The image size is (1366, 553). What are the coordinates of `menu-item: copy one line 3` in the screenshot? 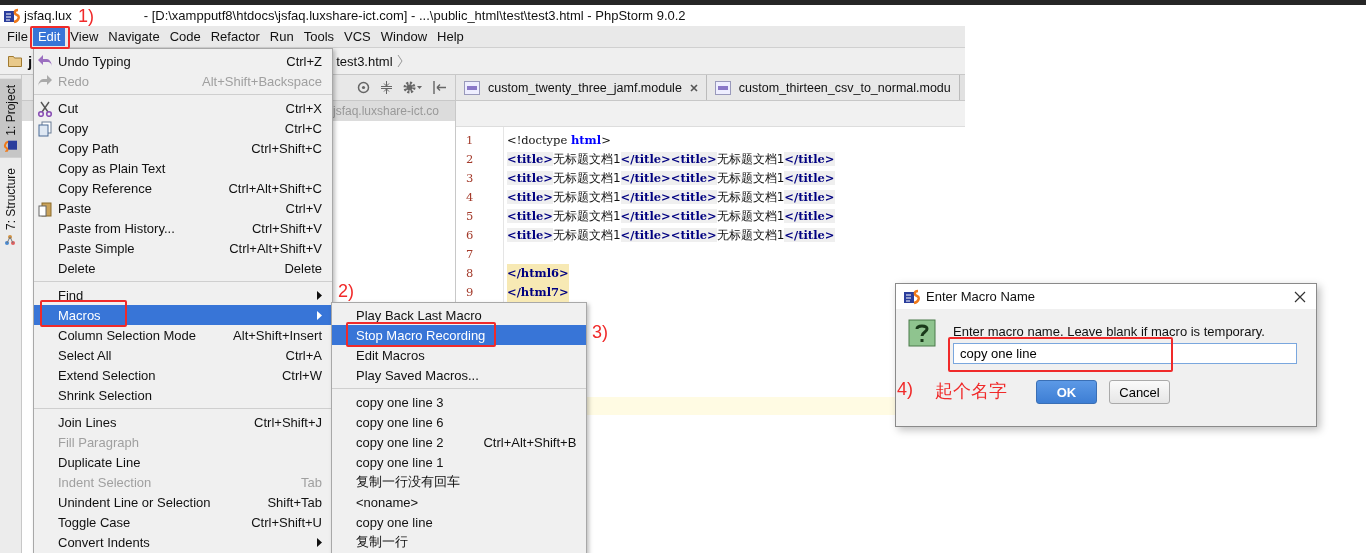 It's located at (459, 402).